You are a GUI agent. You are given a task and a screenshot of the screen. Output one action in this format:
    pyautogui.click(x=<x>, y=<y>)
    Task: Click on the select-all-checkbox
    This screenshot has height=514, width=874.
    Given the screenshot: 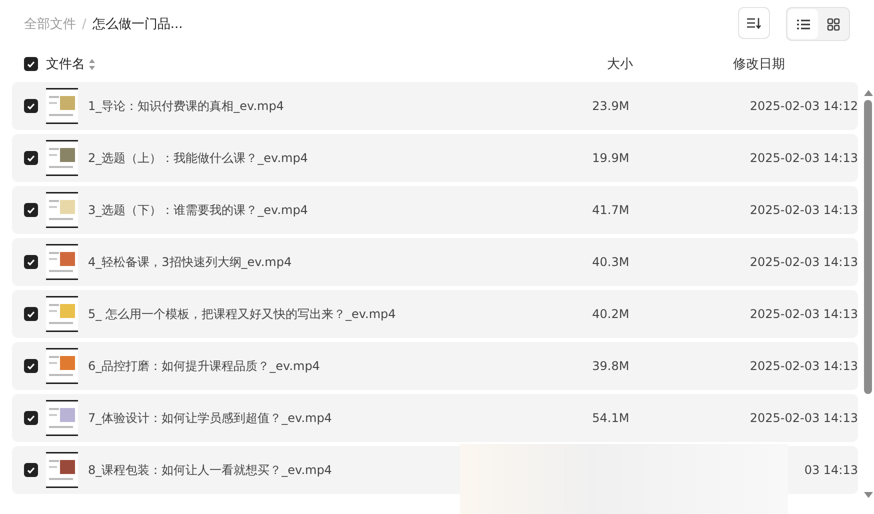 What is the action you would take?
    pyautogui.click(x=31, y=64)
    